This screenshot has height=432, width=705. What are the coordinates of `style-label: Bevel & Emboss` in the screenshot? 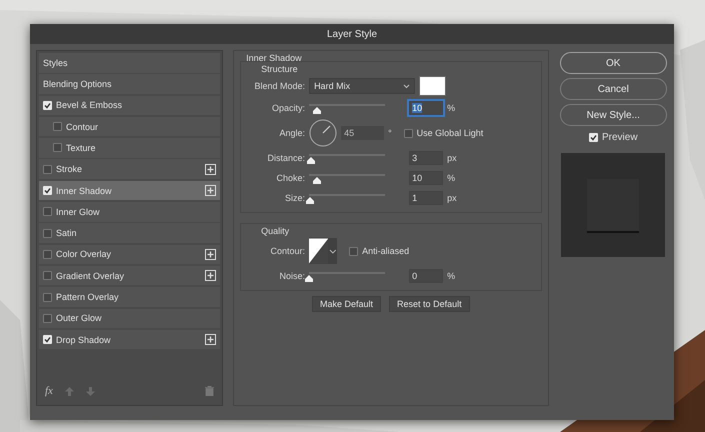 It's located at (90, 105).